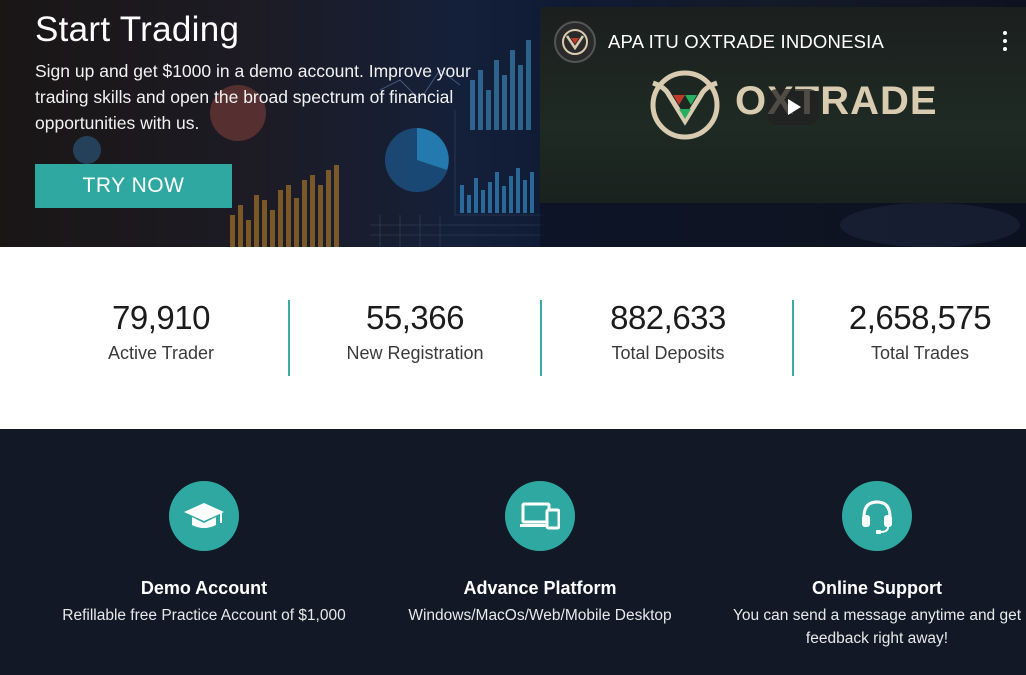 The width and height of the screenshot is (1026, 675). I want to click on oxtrade-brand-logo, so click(685, 105).